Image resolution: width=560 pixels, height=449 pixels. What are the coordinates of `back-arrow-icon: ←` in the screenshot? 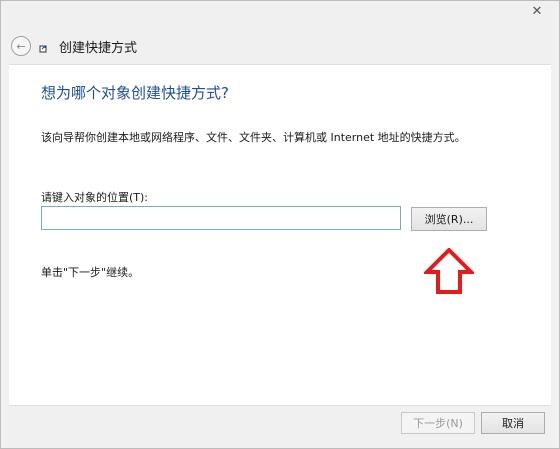 It's located at (21, 46).